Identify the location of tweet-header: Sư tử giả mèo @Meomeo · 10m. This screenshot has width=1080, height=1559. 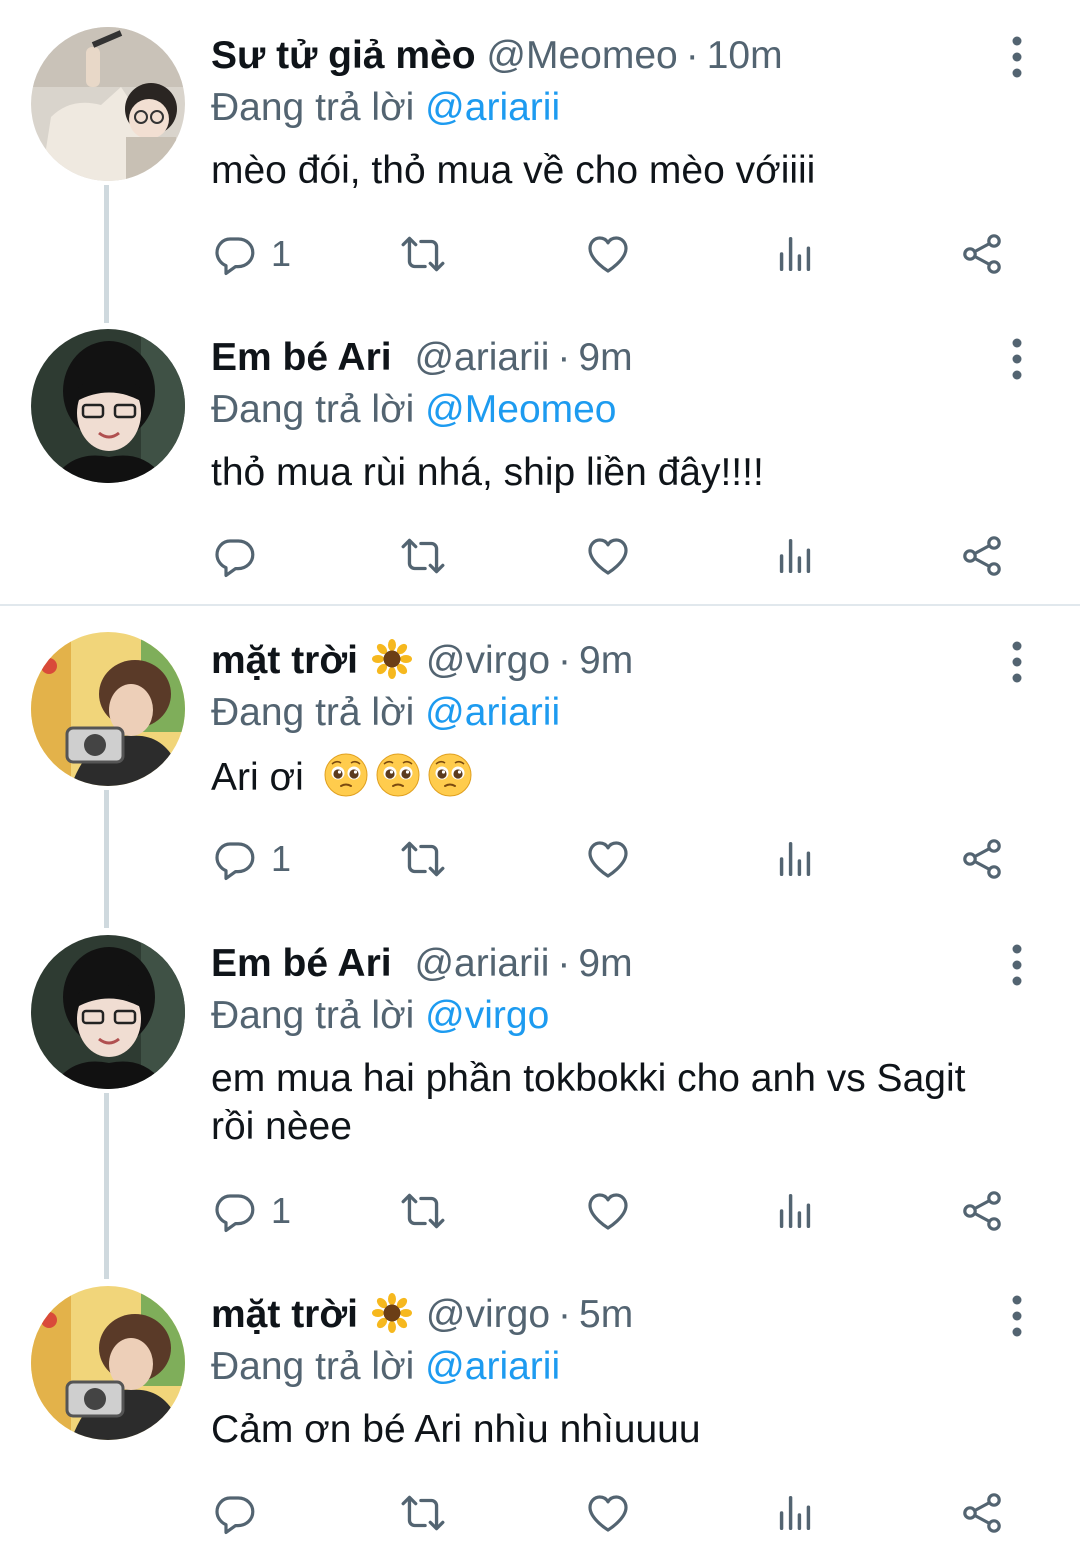
(497, 56).